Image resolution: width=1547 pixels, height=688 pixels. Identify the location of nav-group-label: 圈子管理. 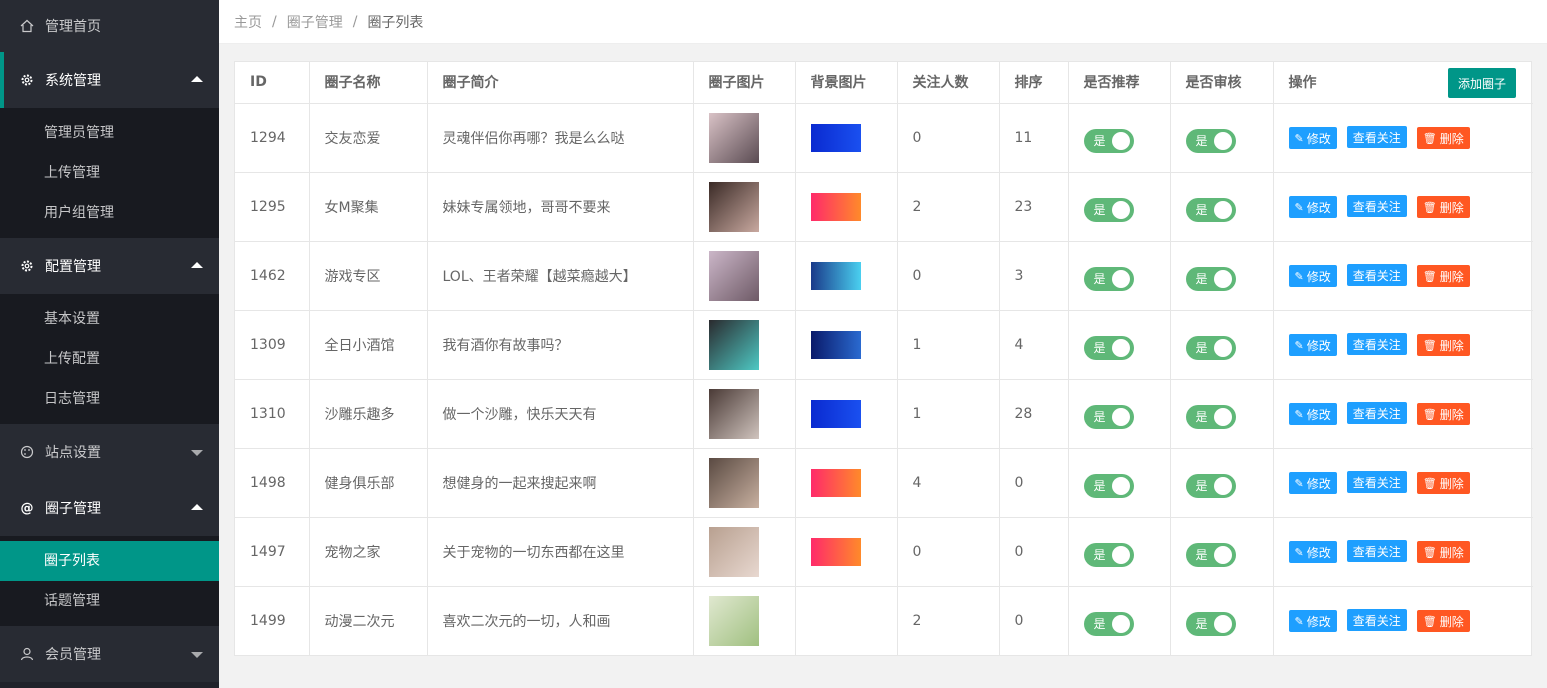
(73, 509).